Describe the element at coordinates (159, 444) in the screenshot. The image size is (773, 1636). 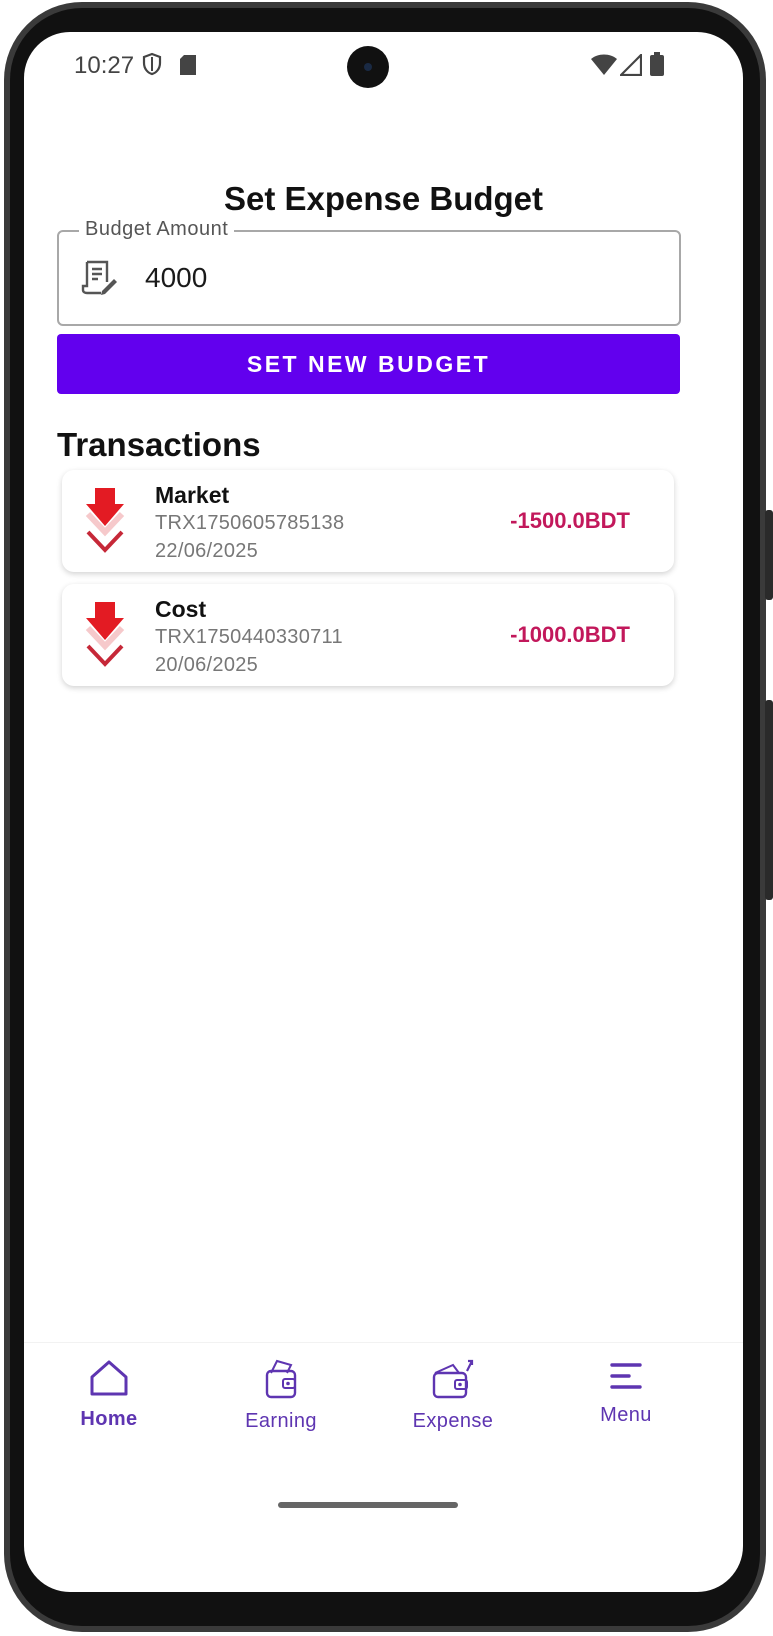
I see `transactions-title: Transactions` at that location.